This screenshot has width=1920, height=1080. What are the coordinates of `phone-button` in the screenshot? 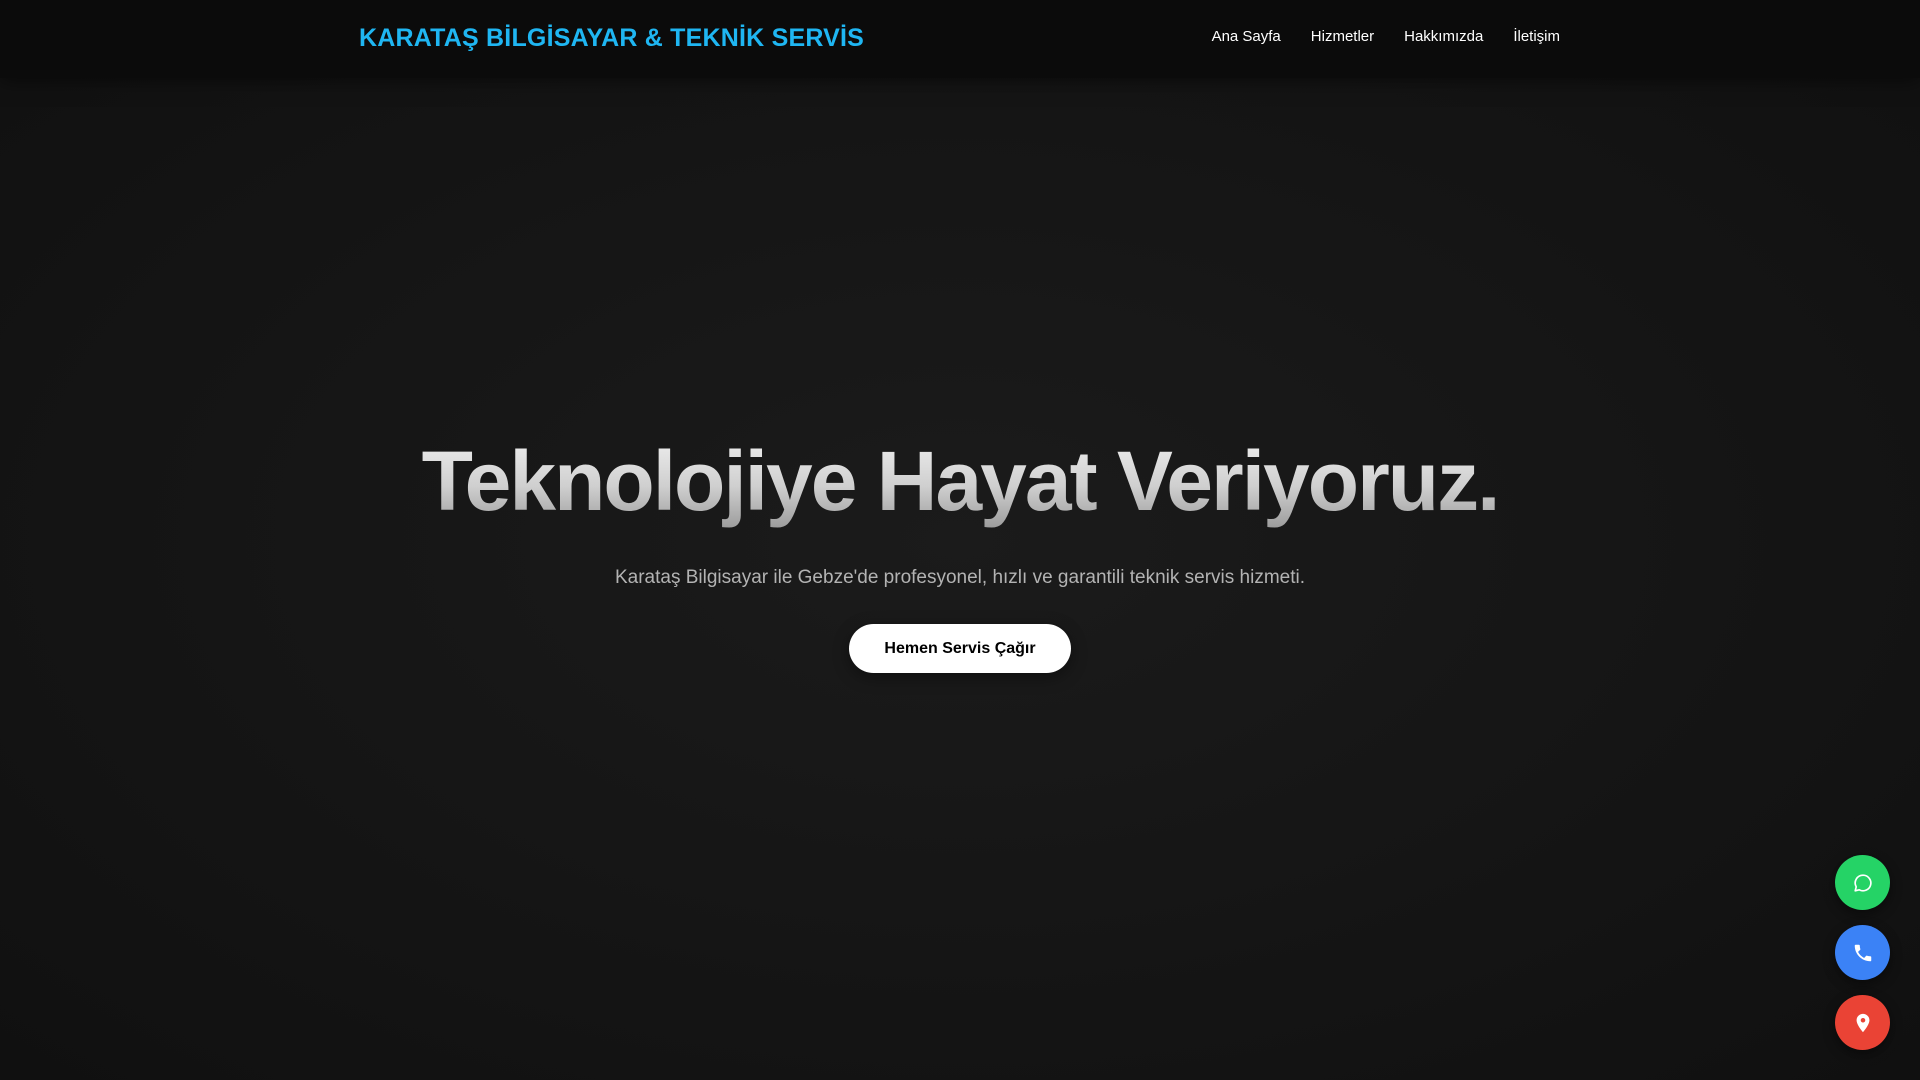 It's located at (1862, 952).